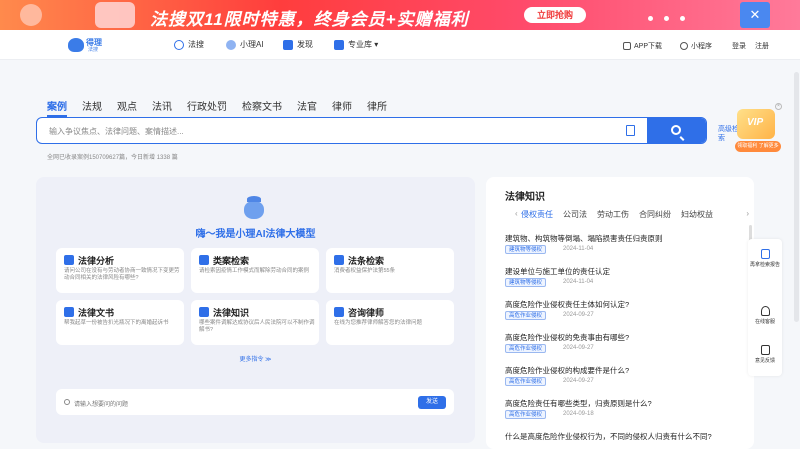  What do you see at coordinates (621, 249) in the screenshot?
I see `list-item: 建筑物、构筑物等倒塌、塌陷损害责任归责原则 建筑物等侵权 2024-11-04` at bounding box center [621, 249].